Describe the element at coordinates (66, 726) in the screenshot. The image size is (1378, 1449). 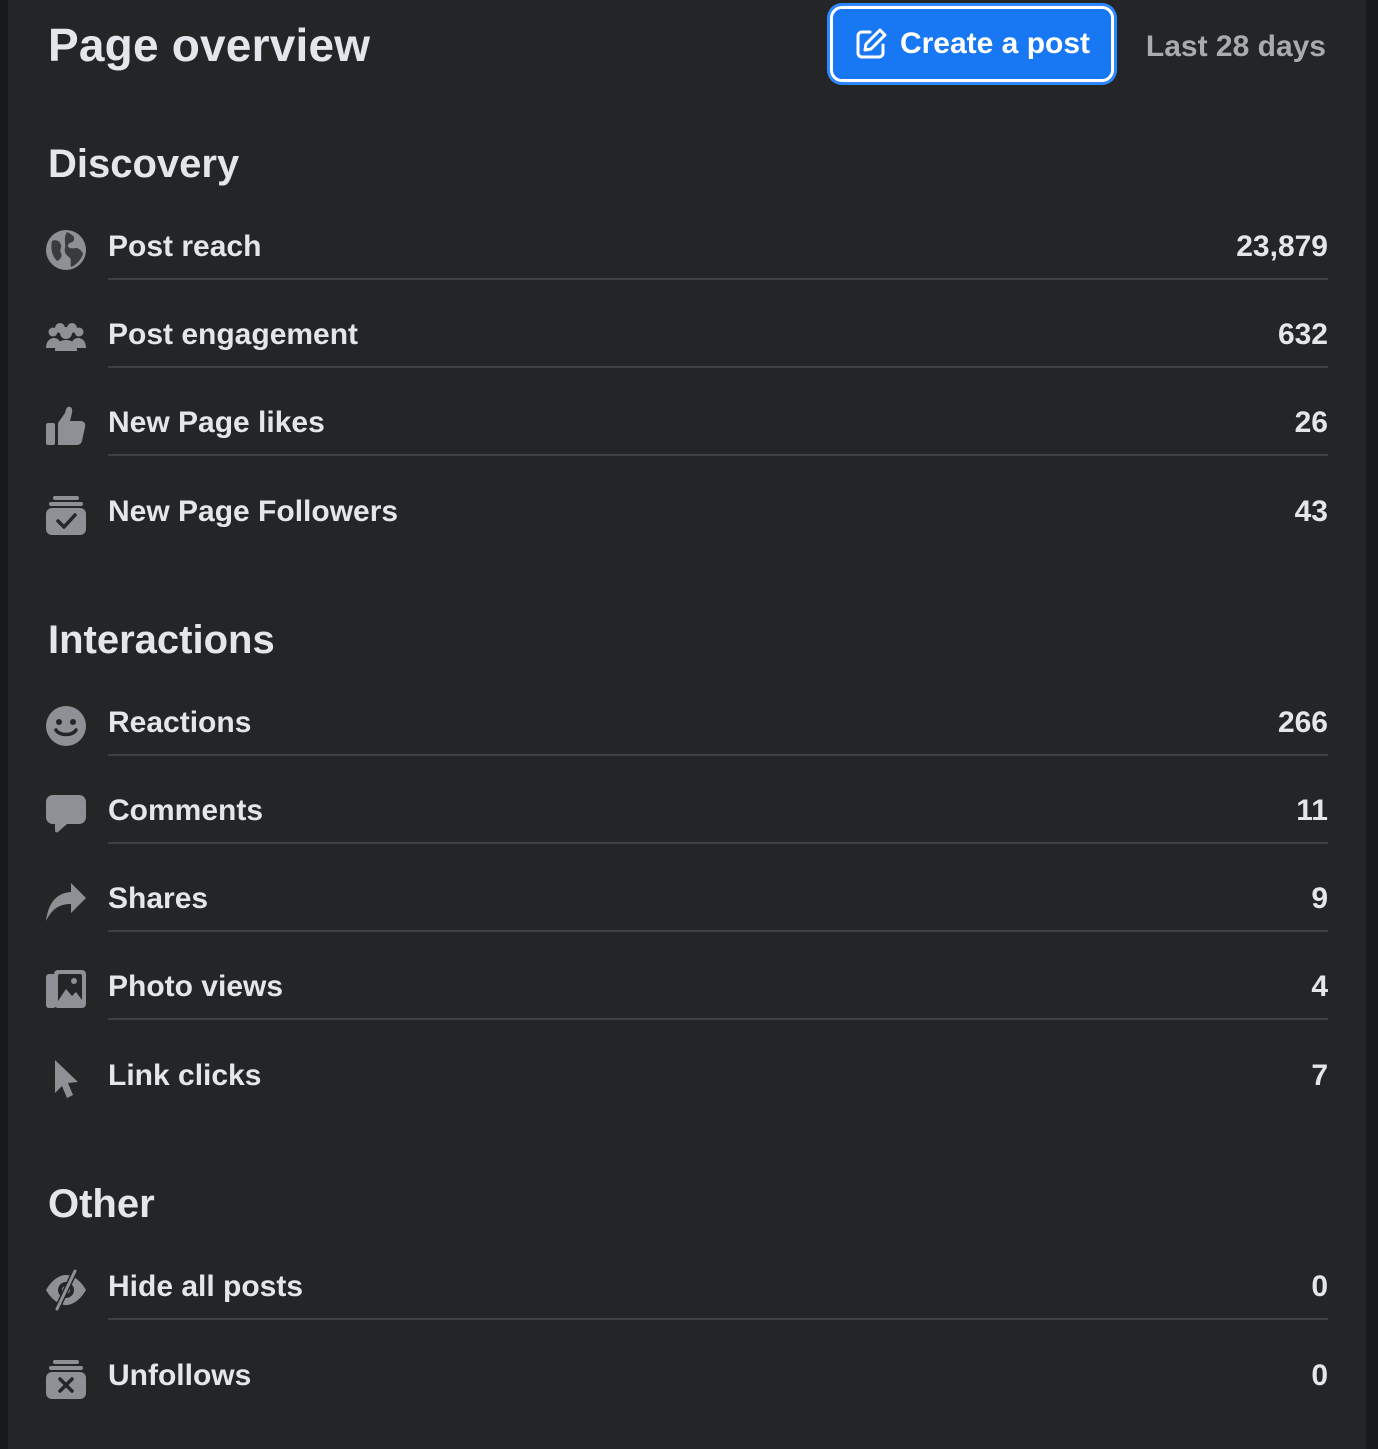
I see `smiley-icon` at that location.